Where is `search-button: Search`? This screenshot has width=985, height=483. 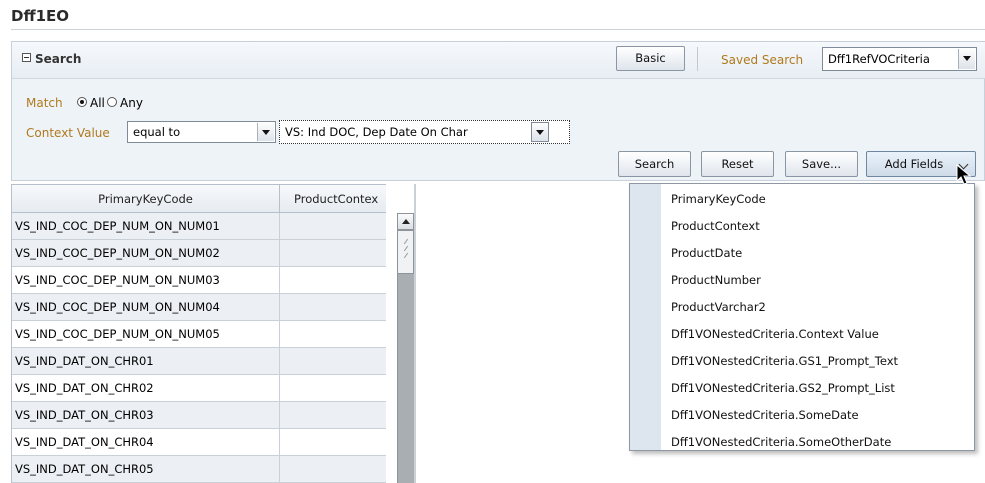 search-button: Search is located at coordinates (654, 164).